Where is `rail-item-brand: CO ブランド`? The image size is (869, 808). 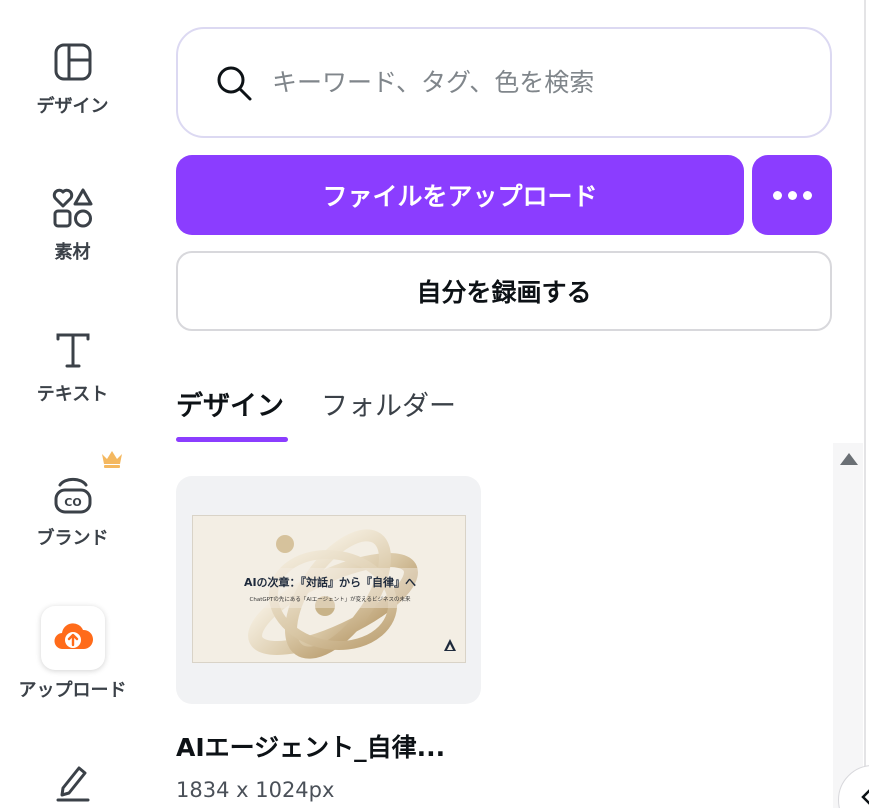
rail-item-brand: CO ブランド is located at coordinates (72, 511).